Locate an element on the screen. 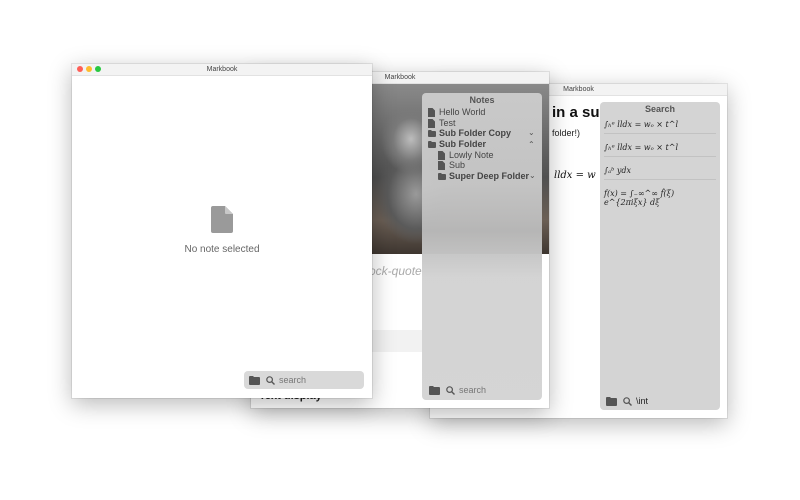 The image size is (800, 500). document-icon is located at coordinates (222, 222).